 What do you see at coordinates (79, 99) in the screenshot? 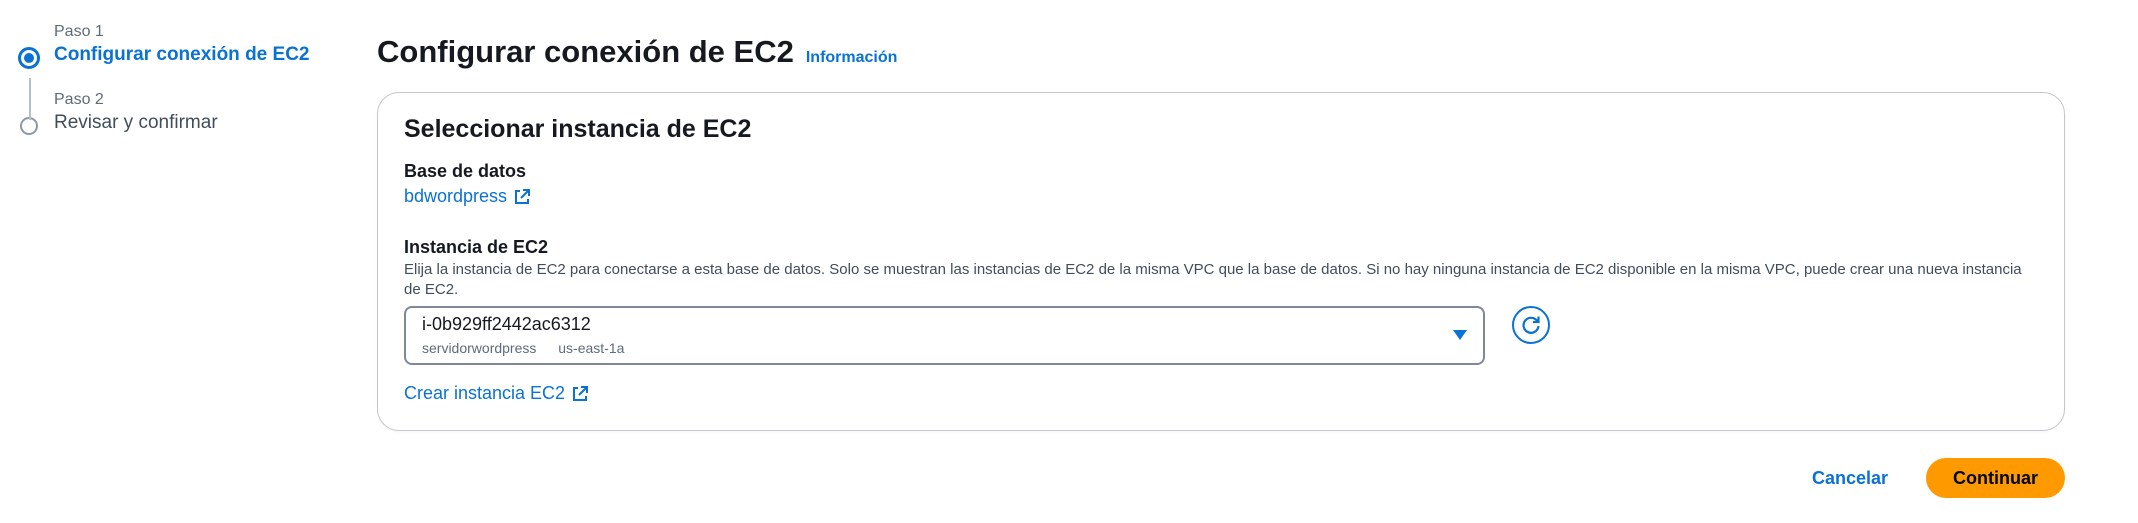
I see `step-2-number: Paso 2` at bounding box center [79, 99].